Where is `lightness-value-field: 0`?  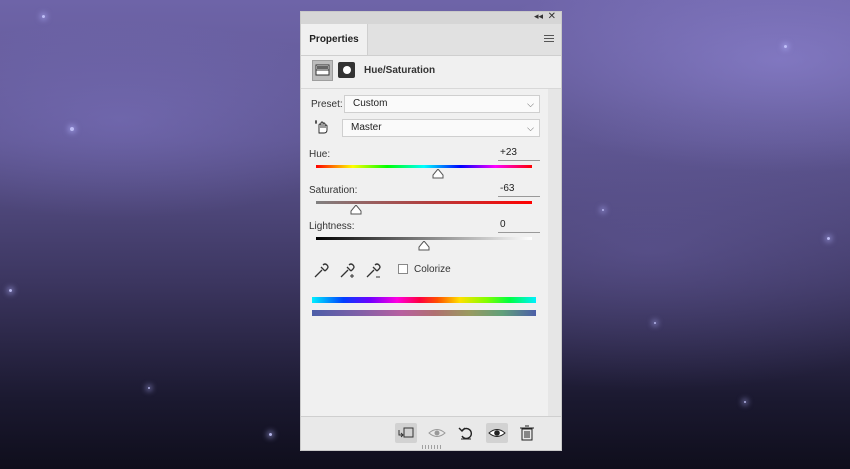
lightness-value-field: 0 is located at coordinates (519, 226).